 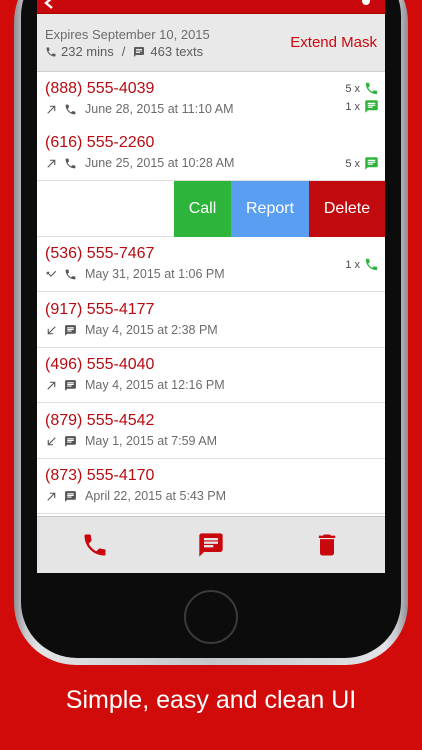 What do you see at coordinates (100, 364) in the screenshot?
I see `phone-number: (496) 555-4040` at bounding box center [100, 364].